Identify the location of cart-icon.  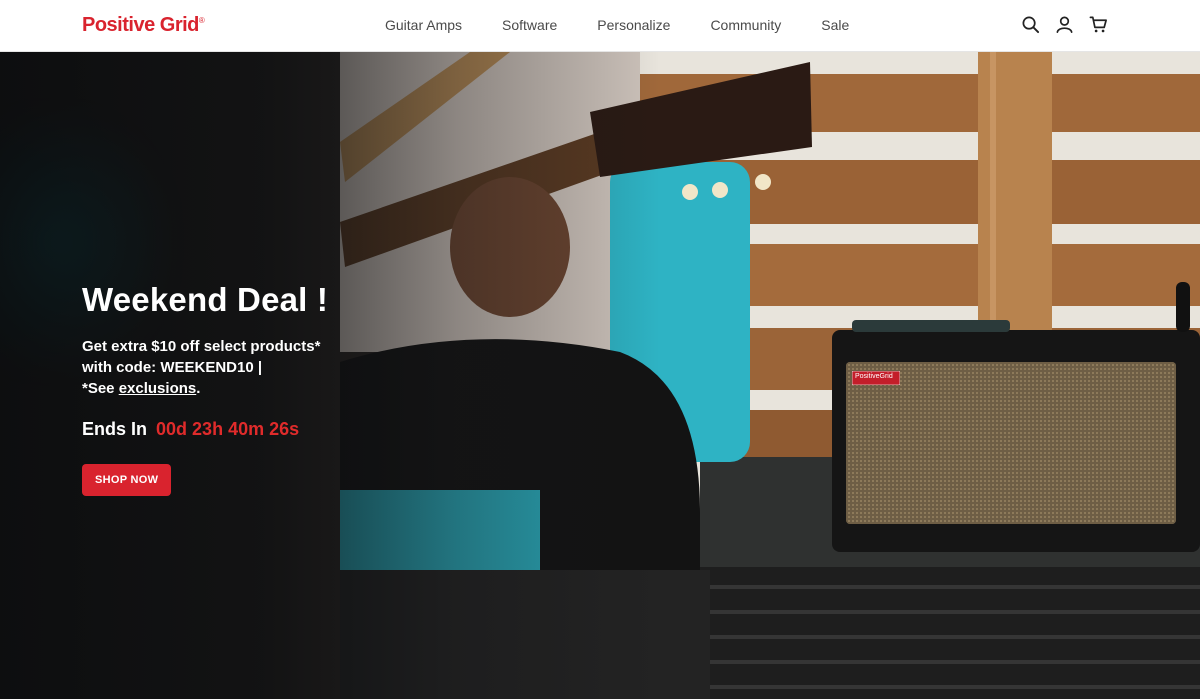
(1098, 24).